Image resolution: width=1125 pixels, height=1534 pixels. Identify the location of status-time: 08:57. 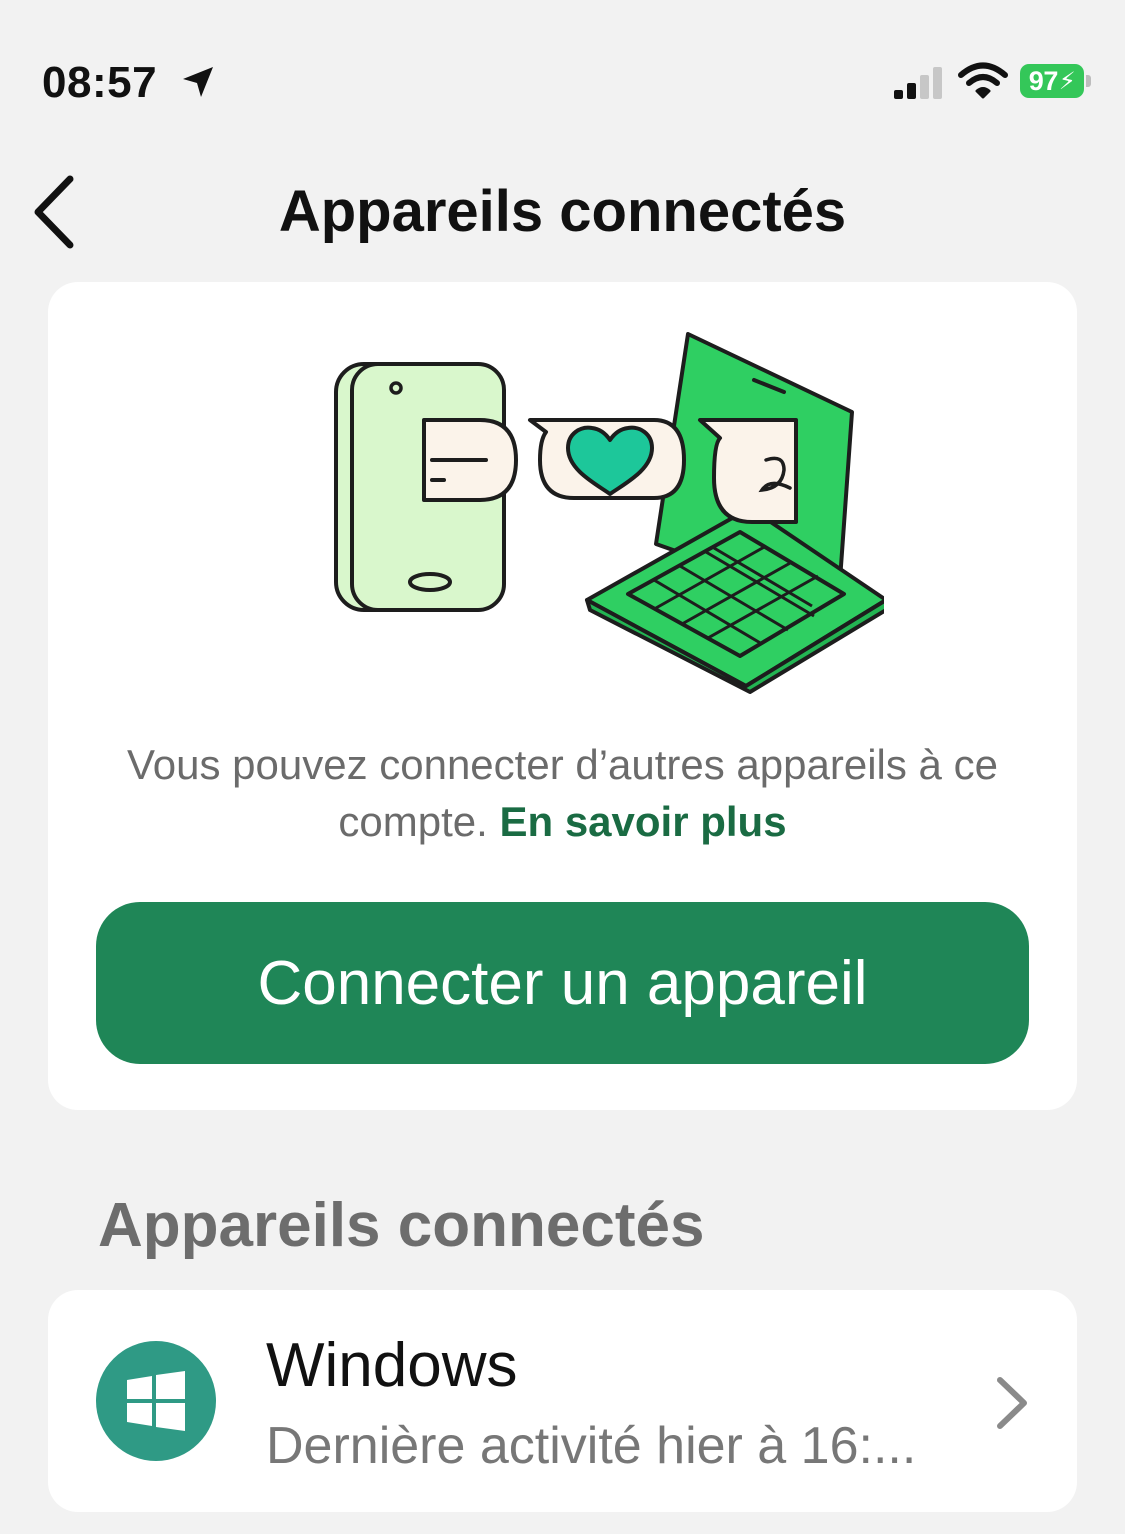
(100, 82).